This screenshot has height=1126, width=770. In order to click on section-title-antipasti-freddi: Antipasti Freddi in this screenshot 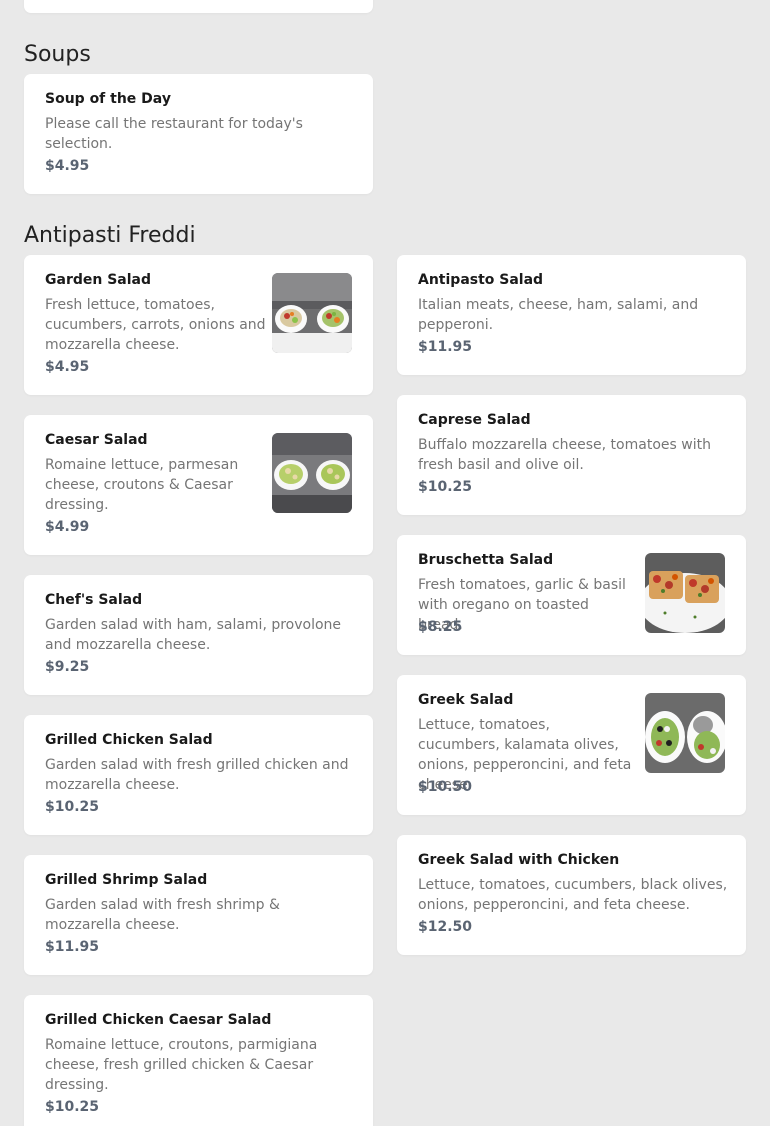, I will do `click(110, 235)`.